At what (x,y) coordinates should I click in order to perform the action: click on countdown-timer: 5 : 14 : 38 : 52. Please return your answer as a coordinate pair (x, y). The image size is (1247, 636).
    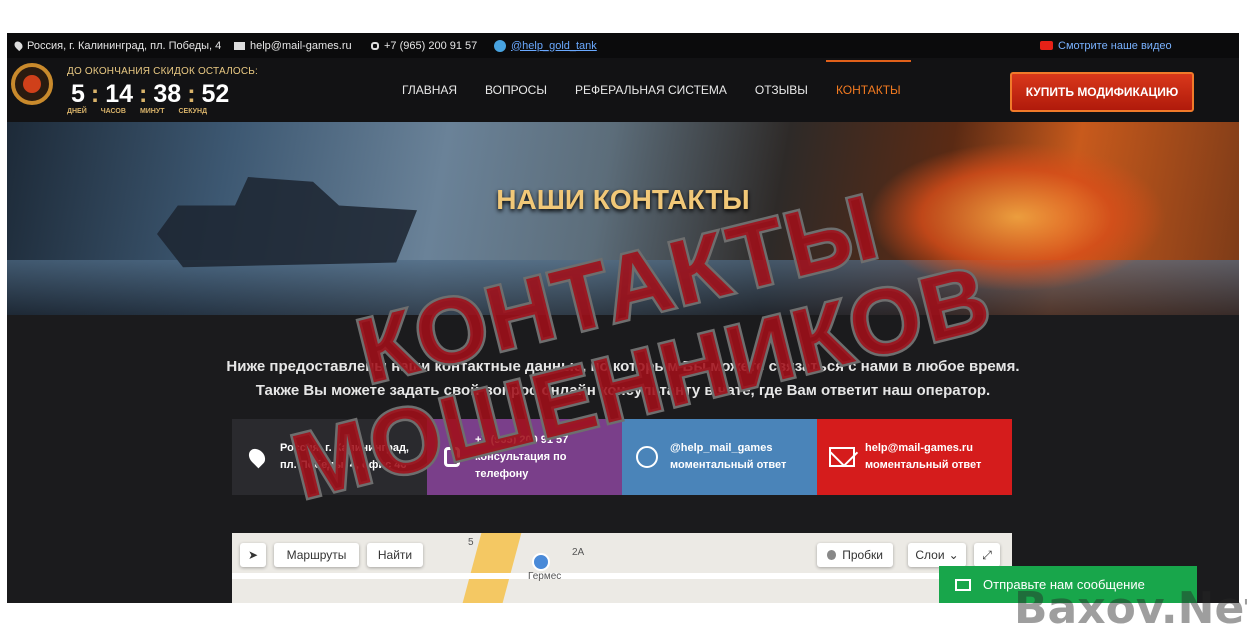
    Looking at the image, I should click on (150, 94).